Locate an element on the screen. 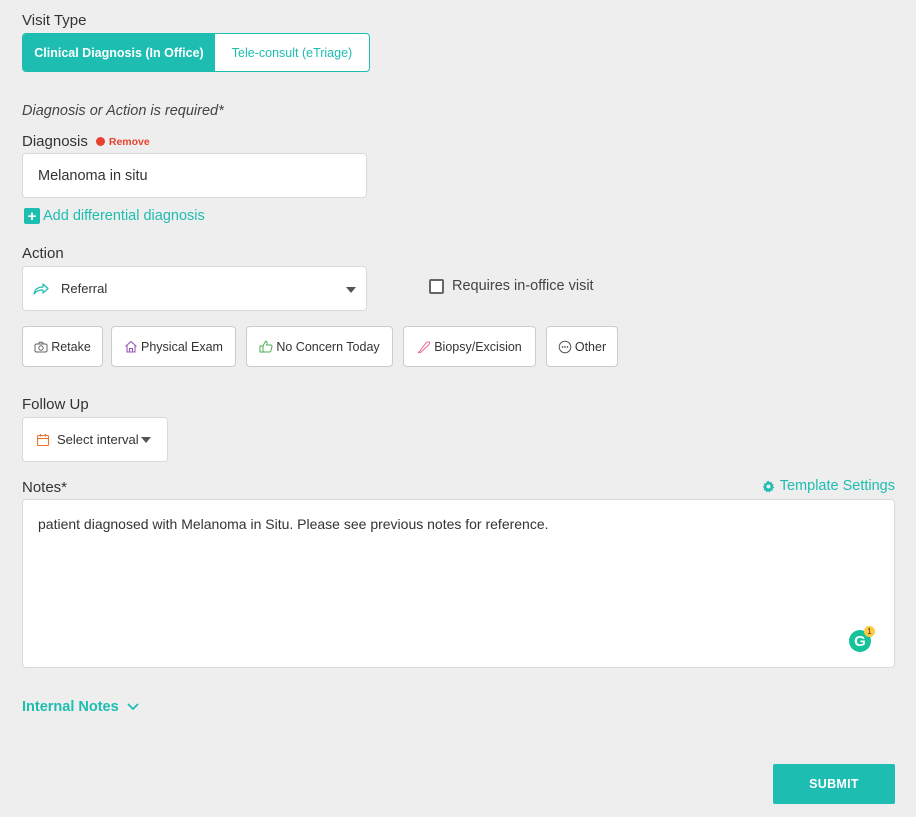  follow-up-label: Follow Up is located at coordinates (55, 404).